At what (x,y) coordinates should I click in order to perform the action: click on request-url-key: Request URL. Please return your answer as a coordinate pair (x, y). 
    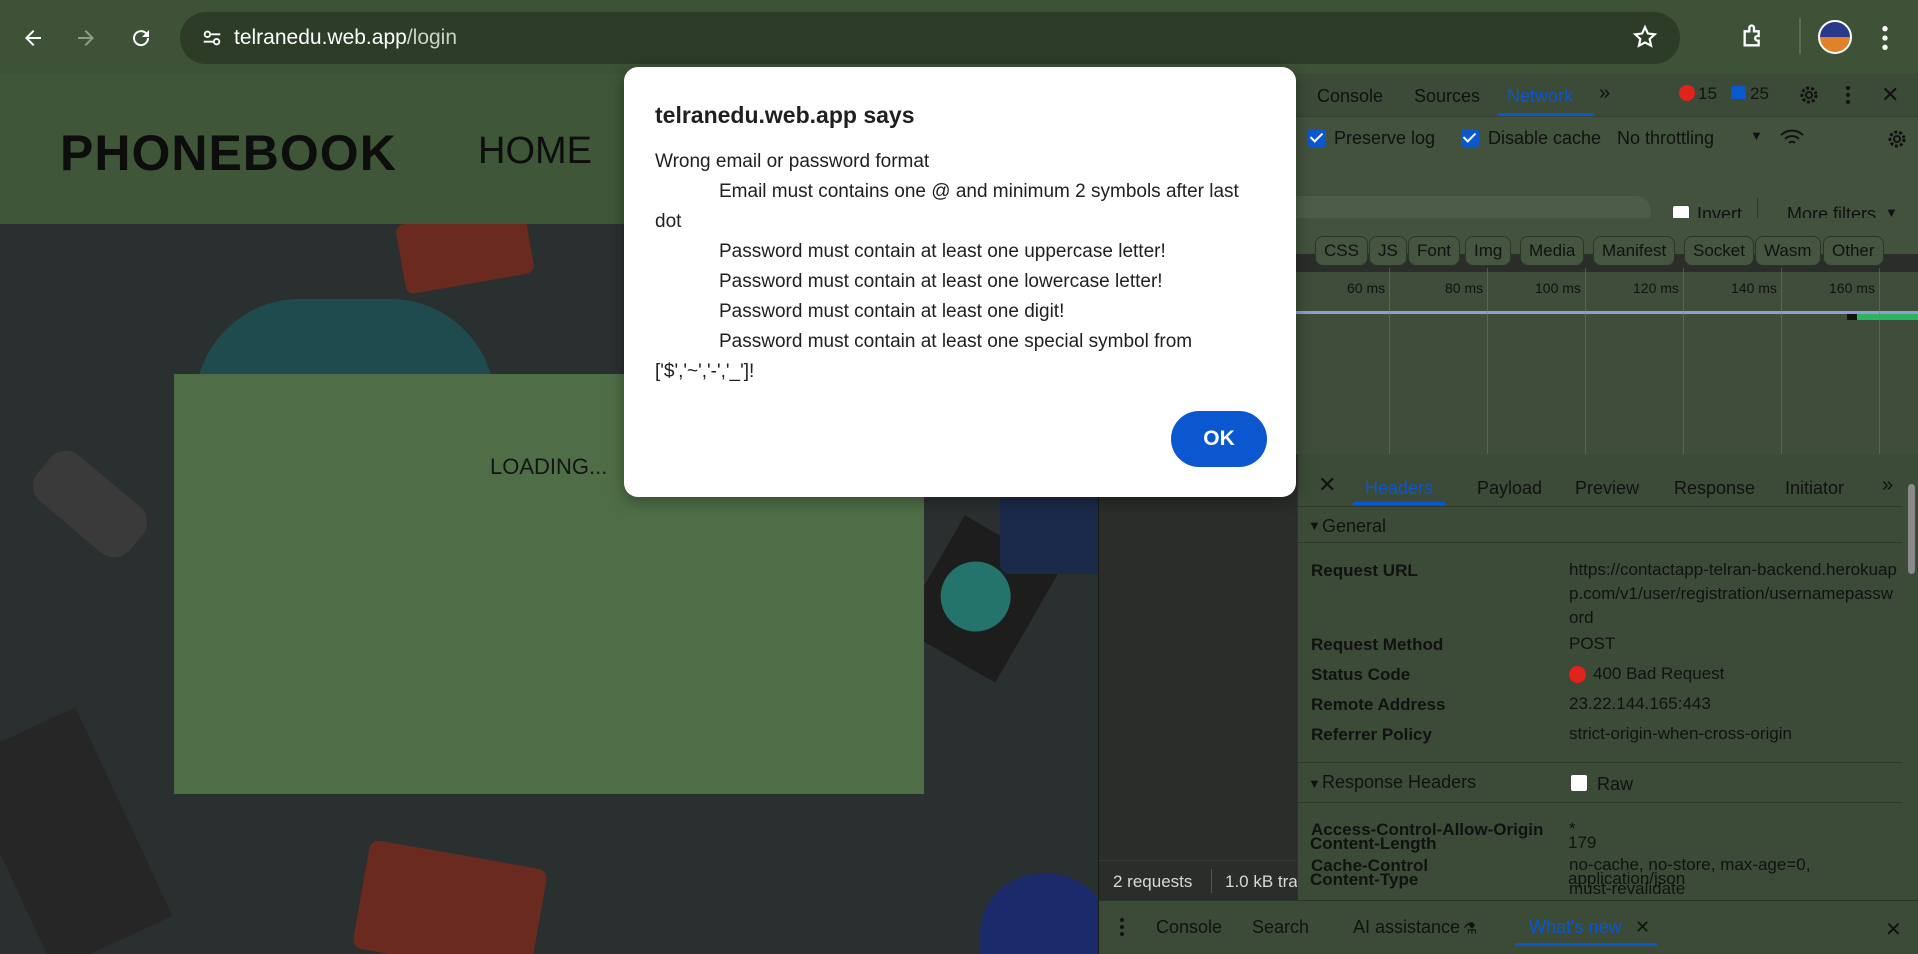
    Looking at the image, I should click on (1364, 570).